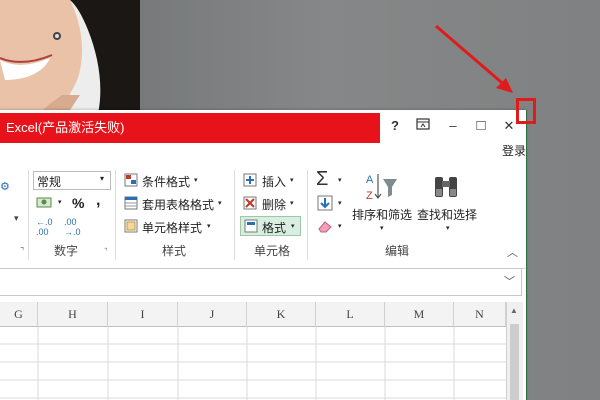 This screenshot has height=400, width=600. What do you see at coordinates (73, 314) in the screenshot?
I see `column-header: H` at bounding box center [73, 314].